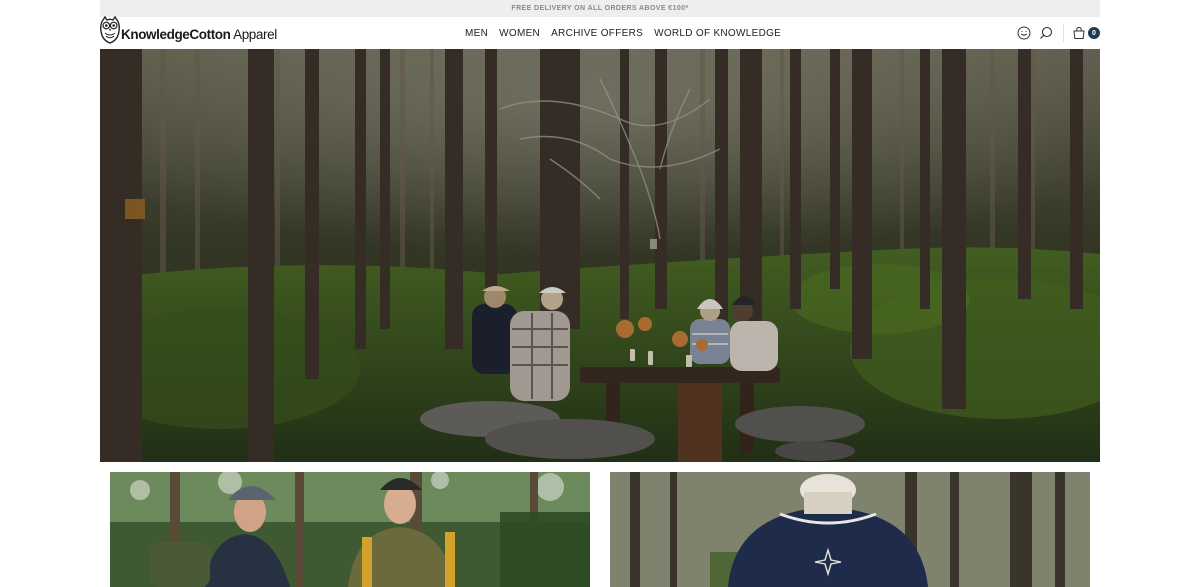  I want to click on header-actions: 0, so click(1056, 33).